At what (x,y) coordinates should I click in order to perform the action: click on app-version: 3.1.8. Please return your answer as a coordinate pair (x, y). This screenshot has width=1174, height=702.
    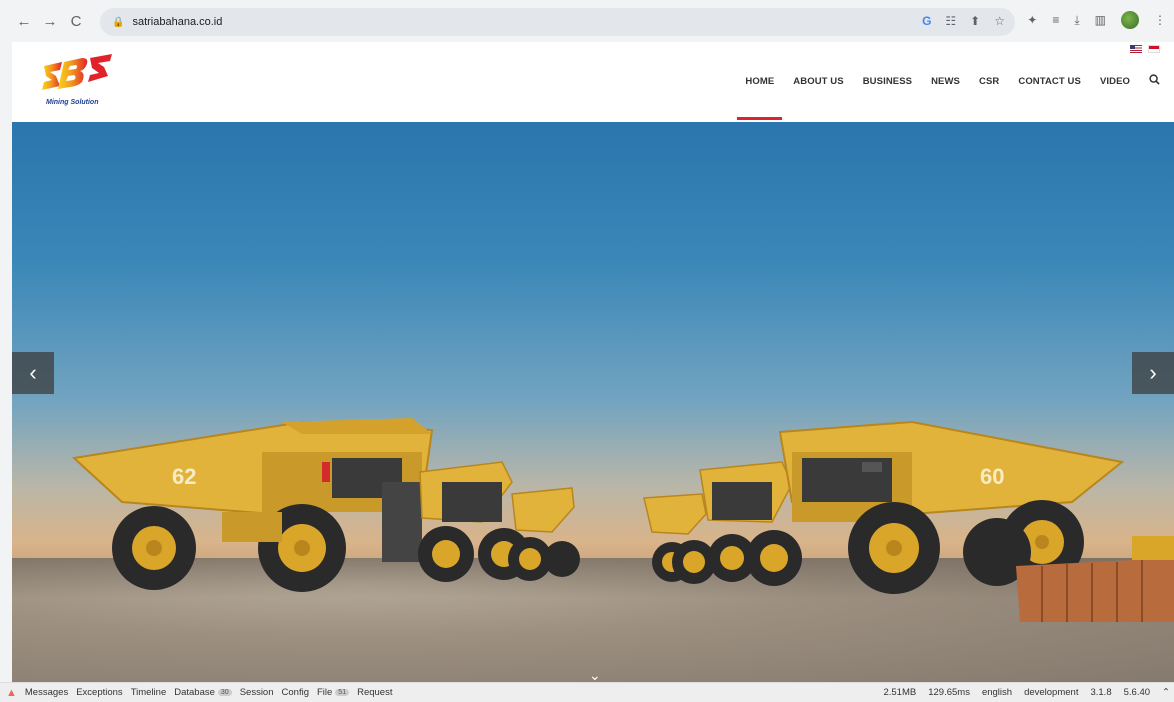
    Looking at the image, I should click on (1101, 692).